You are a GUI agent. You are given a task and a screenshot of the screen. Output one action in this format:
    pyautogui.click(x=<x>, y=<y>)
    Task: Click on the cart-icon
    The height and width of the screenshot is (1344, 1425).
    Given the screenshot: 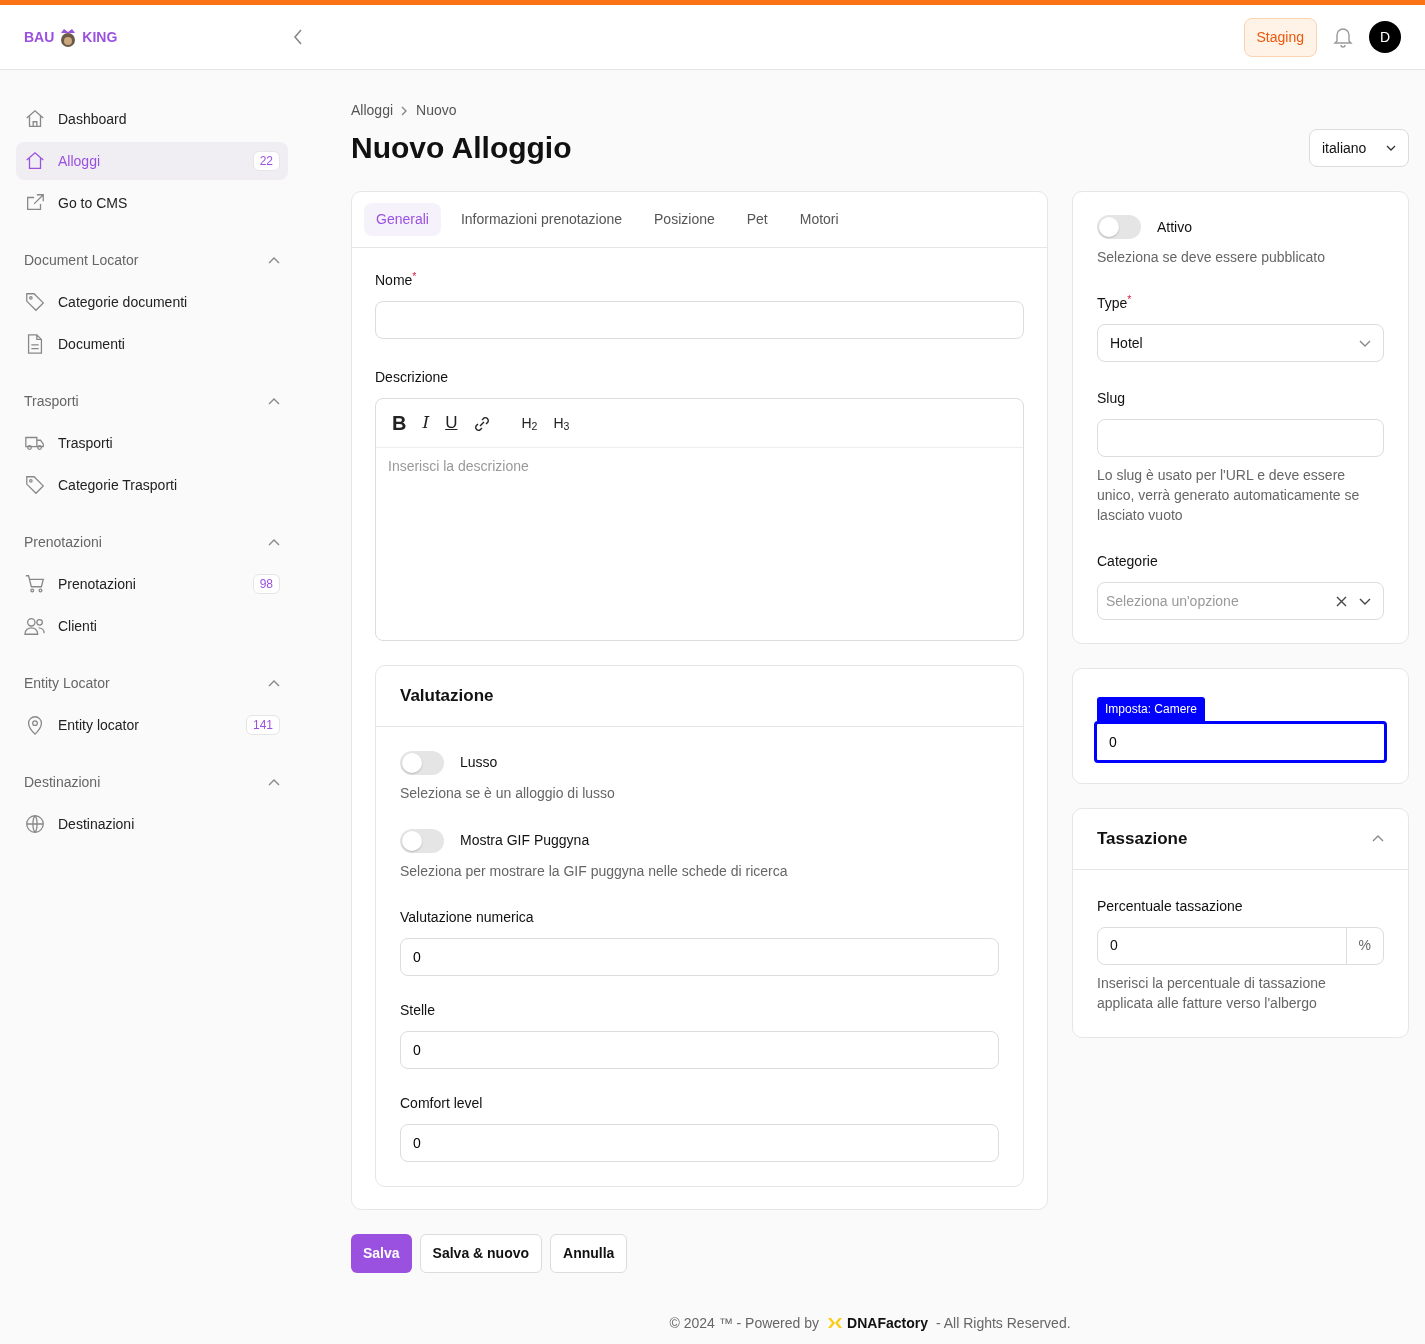 What is the action you would take?
    pyautogui.click(x=35, y=584)
    